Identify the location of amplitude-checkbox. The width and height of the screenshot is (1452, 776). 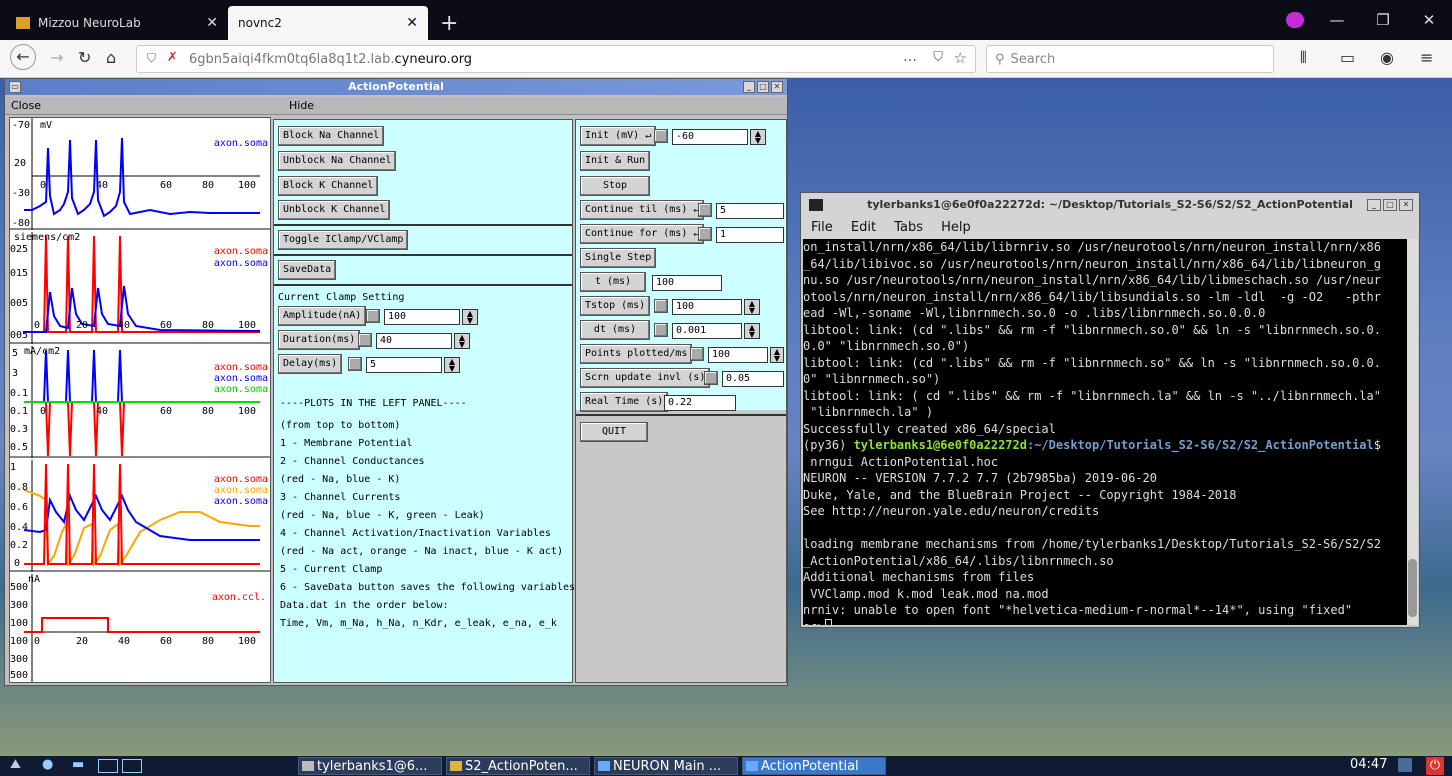
(373, 316).